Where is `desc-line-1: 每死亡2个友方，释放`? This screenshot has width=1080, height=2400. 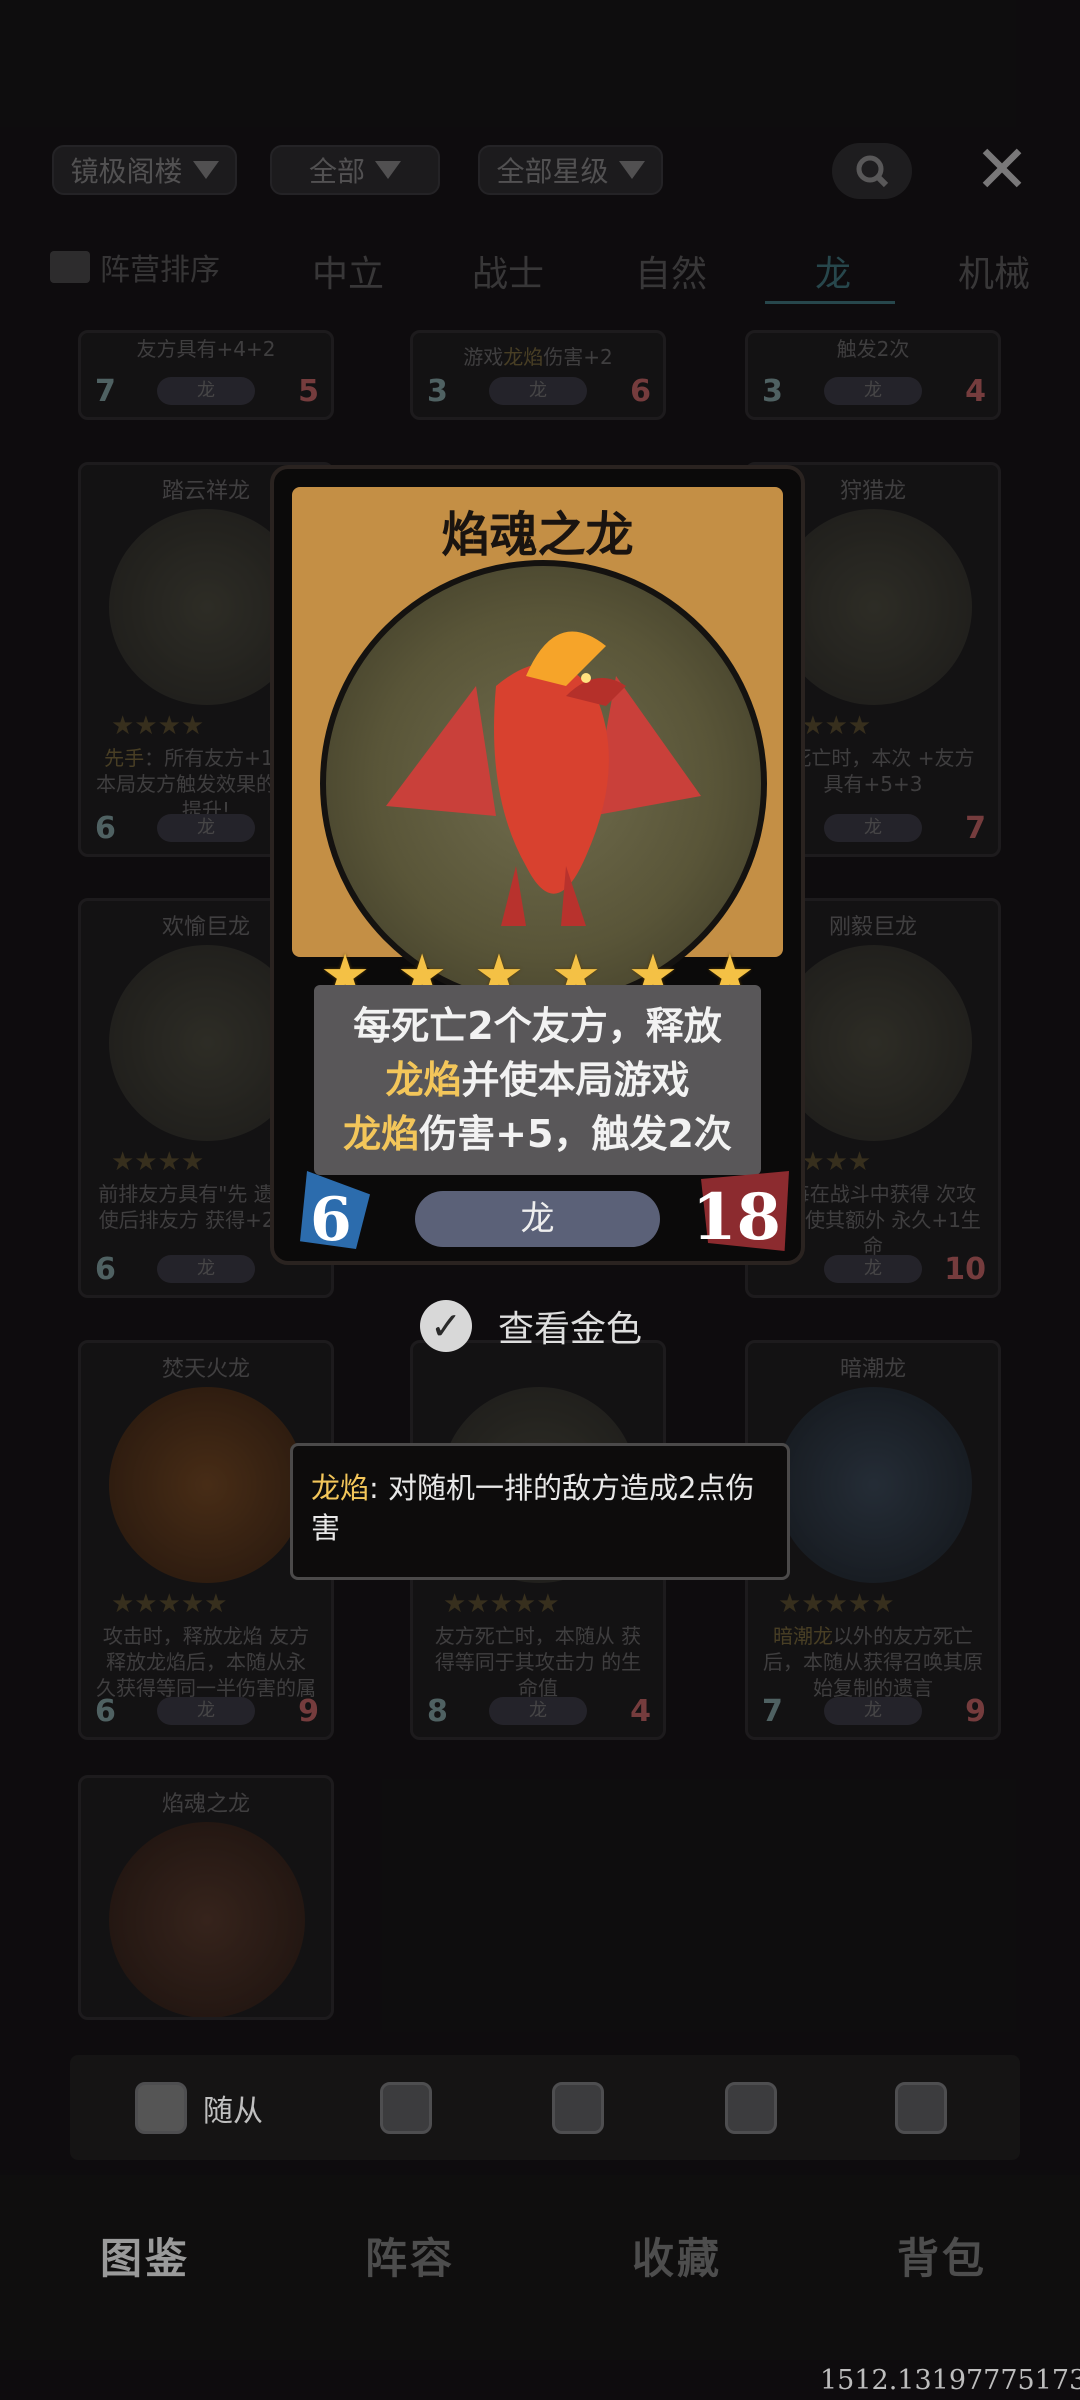 desc-line-1: 每死亡2个友方，释放 is located at coordinates (537, 1026).